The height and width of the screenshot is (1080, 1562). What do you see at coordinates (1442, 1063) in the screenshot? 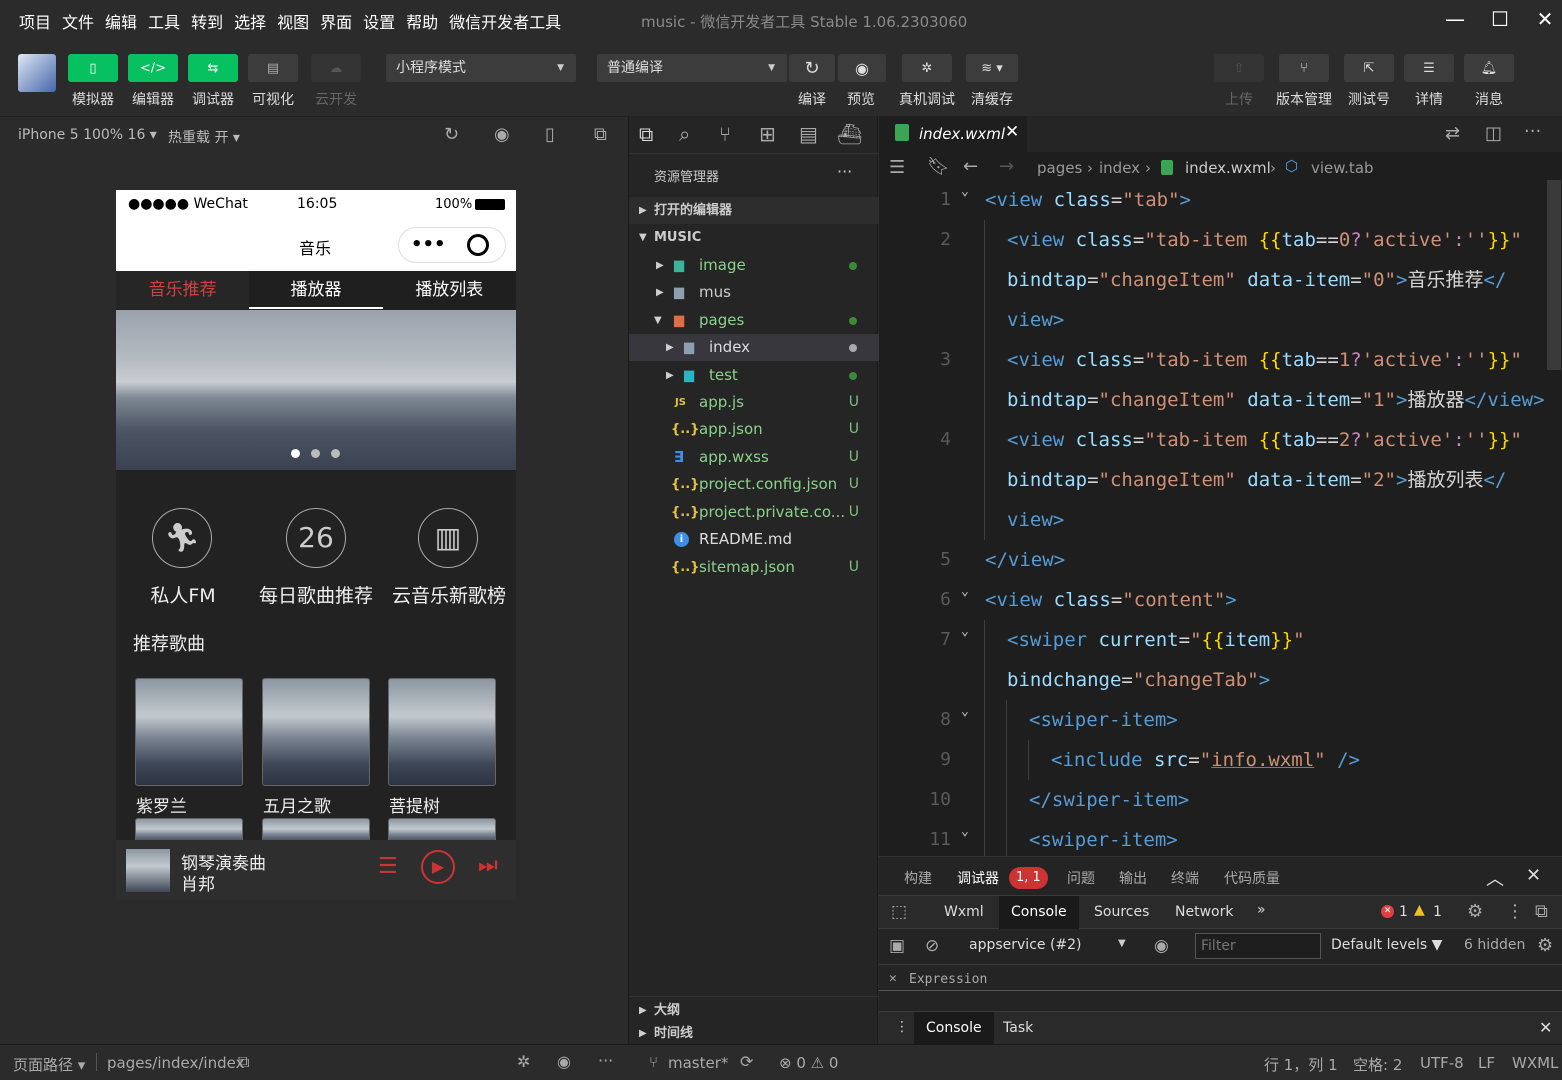
I see `encoding: UTF-8` at bounding box center [1442, 1063].